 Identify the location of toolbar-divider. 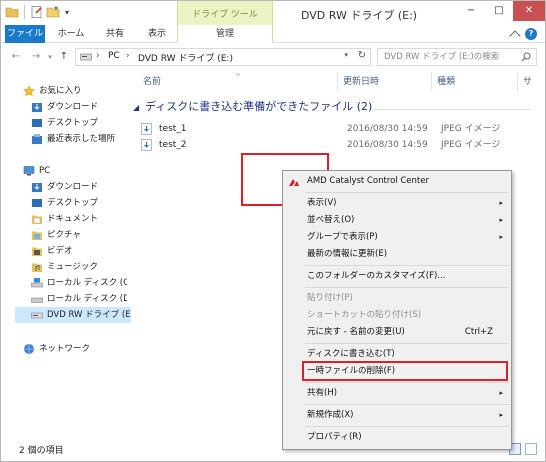
(24, 12).